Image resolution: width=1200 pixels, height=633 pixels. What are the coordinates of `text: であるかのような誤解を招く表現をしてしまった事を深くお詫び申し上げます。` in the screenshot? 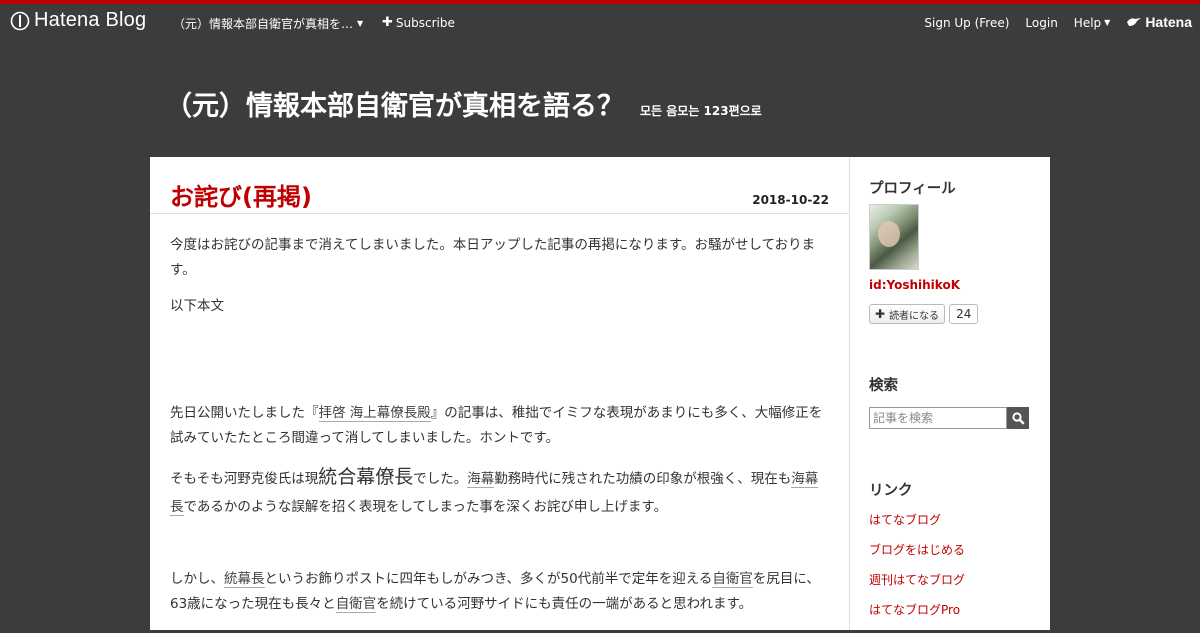 It's located at (425, 507).